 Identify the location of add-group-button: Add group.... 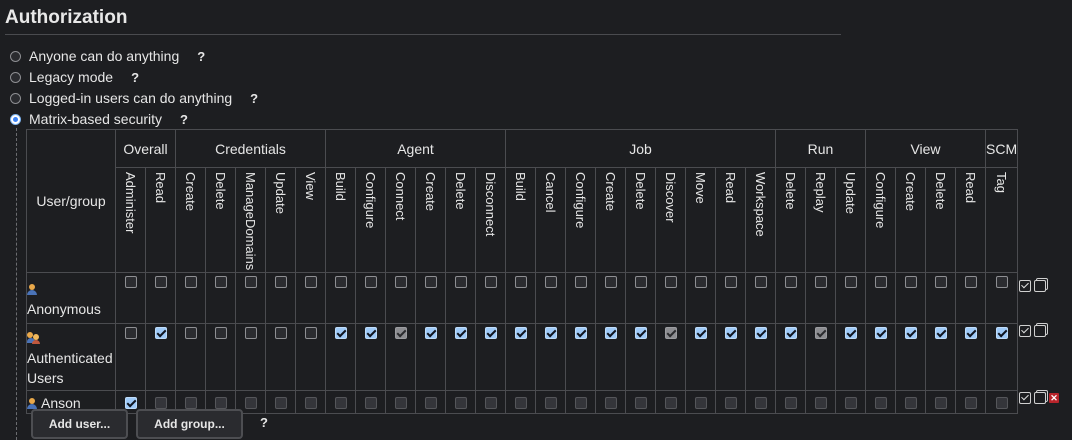
(189, 424).